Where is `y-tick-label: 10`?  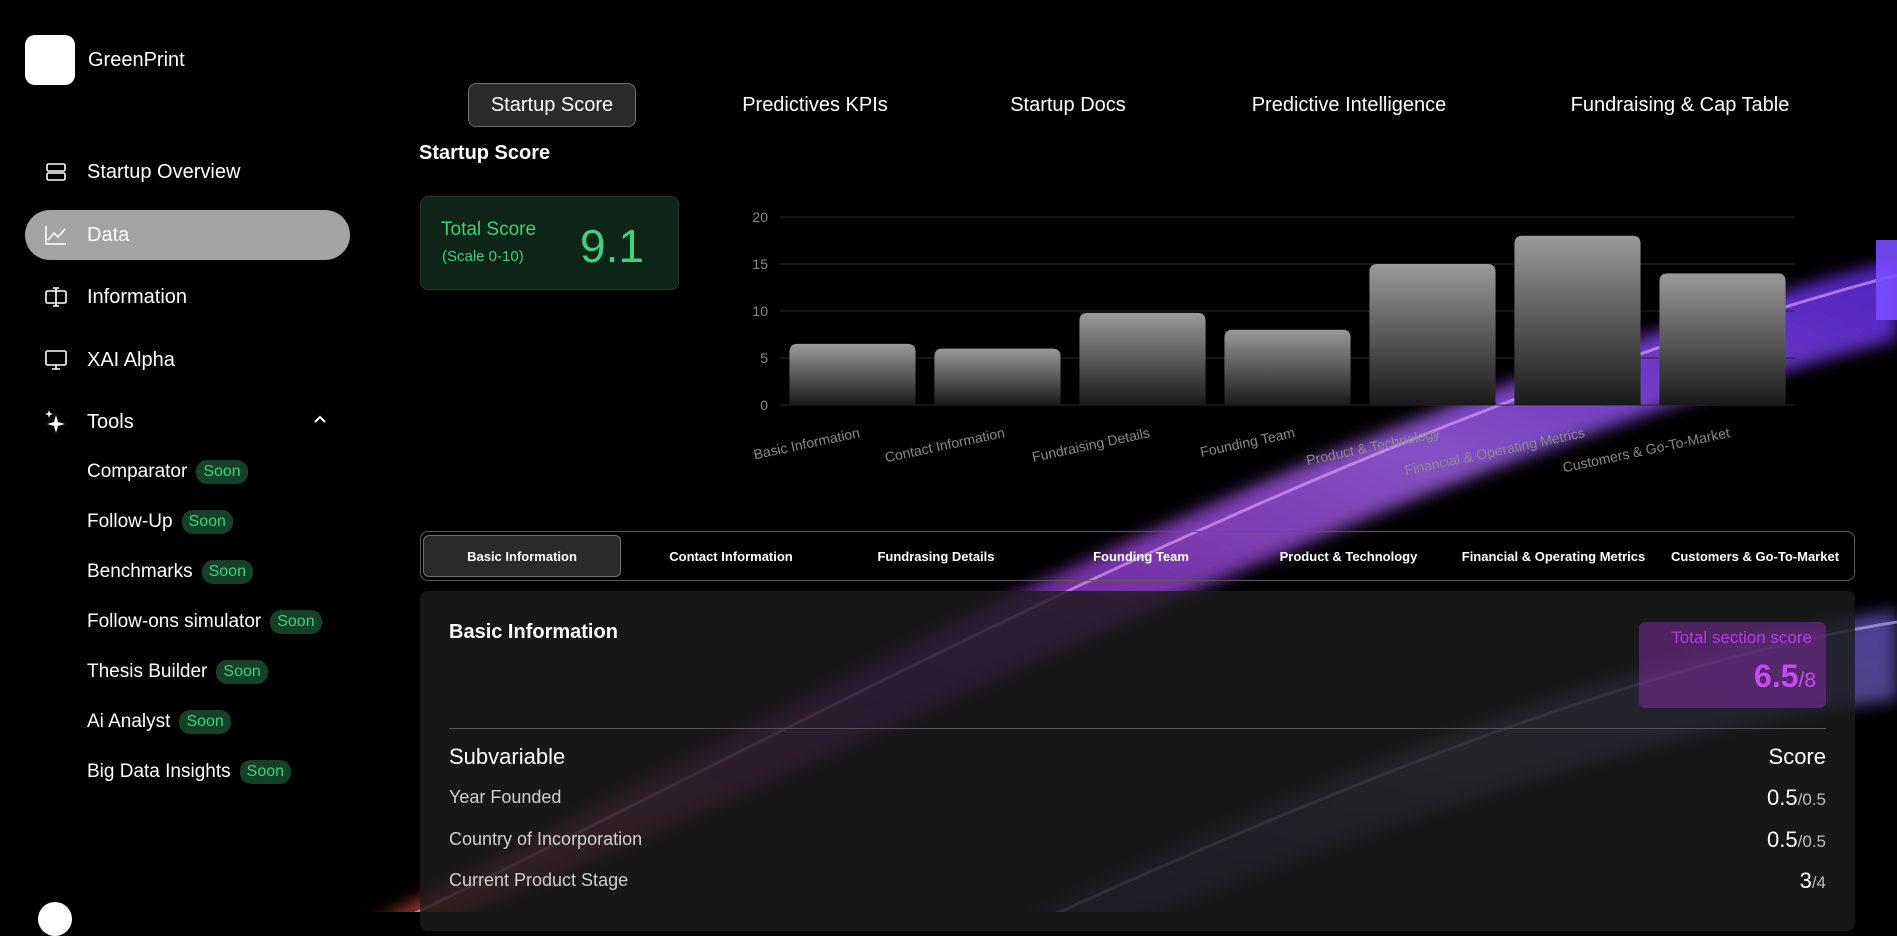
y-tick-label: 10 is located at coordinates (760, 311).